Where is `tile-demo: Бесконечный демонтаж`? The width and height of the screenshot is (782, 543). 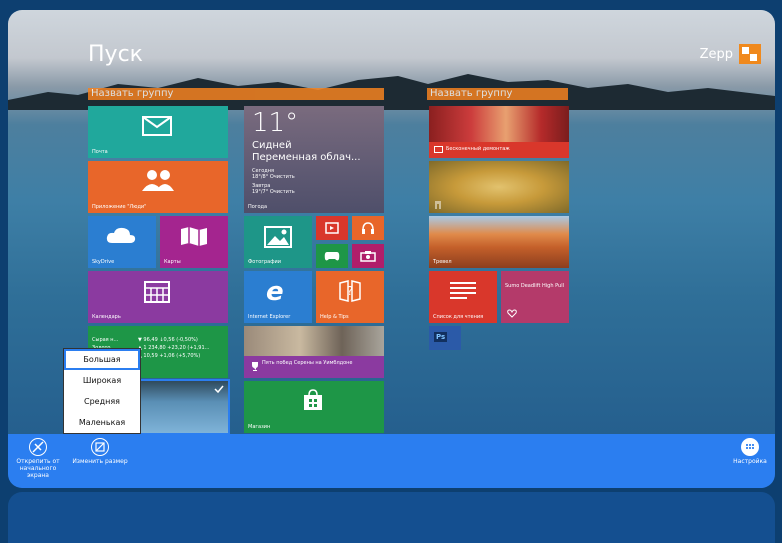
tile-demo: Бесконечный демонтаж is located at coordinates (499, 132).